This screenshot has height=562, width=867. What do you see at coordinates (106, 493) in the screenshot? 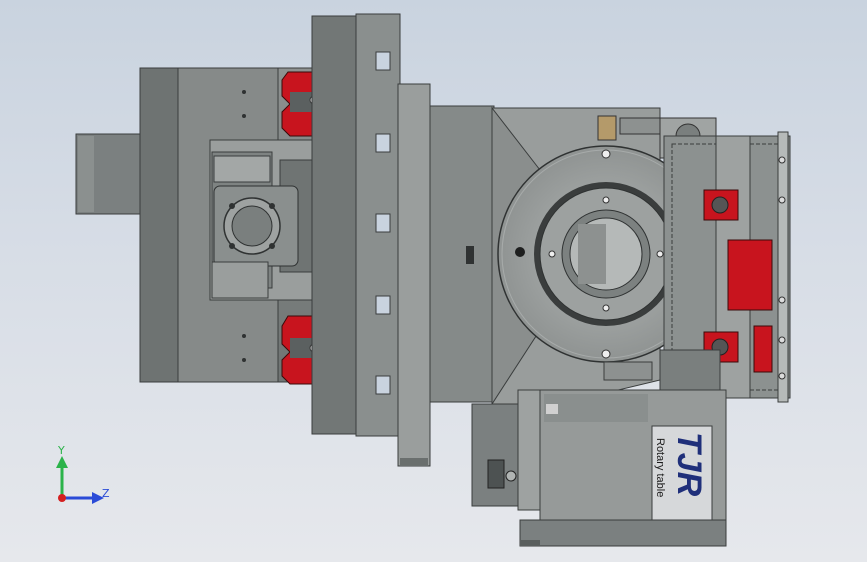
I see `axis-z-label: Z` at bounding box center [106, 493].